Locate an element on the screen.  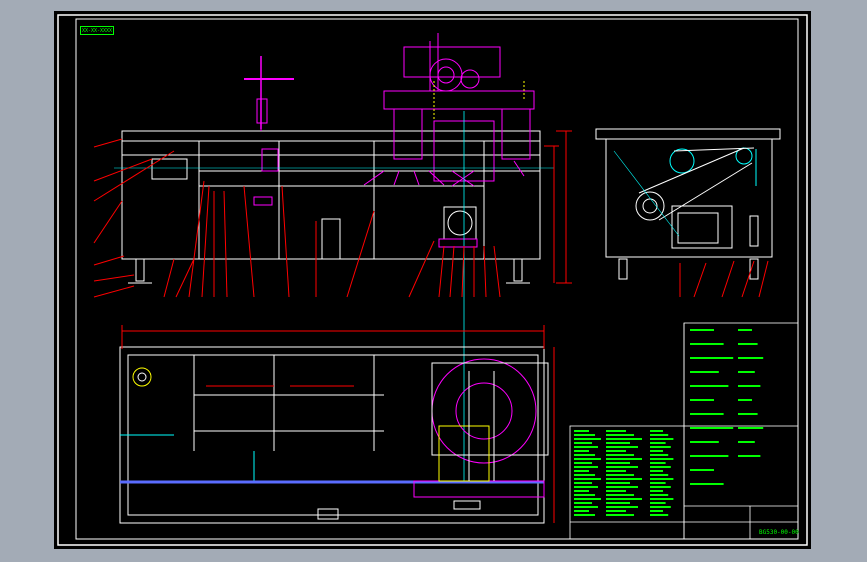
side-elevation is located at coordinates (688, 213).